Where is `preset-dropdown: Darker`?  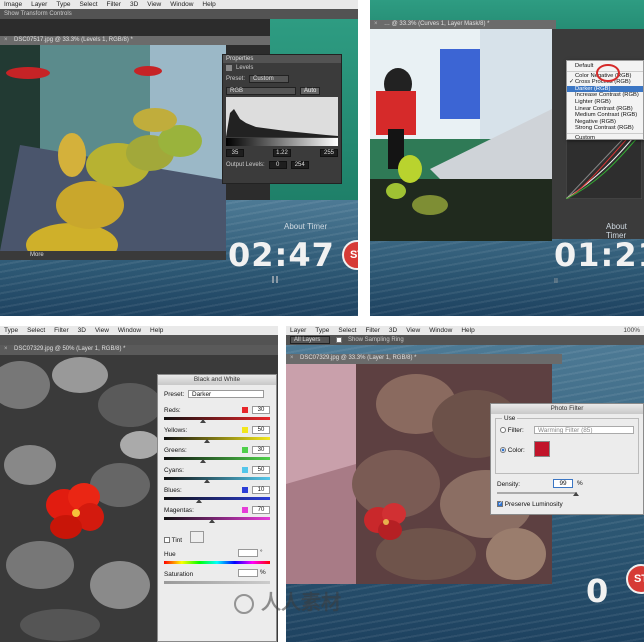
preset-dropdown: Darker is located at coordinates (226, 394).